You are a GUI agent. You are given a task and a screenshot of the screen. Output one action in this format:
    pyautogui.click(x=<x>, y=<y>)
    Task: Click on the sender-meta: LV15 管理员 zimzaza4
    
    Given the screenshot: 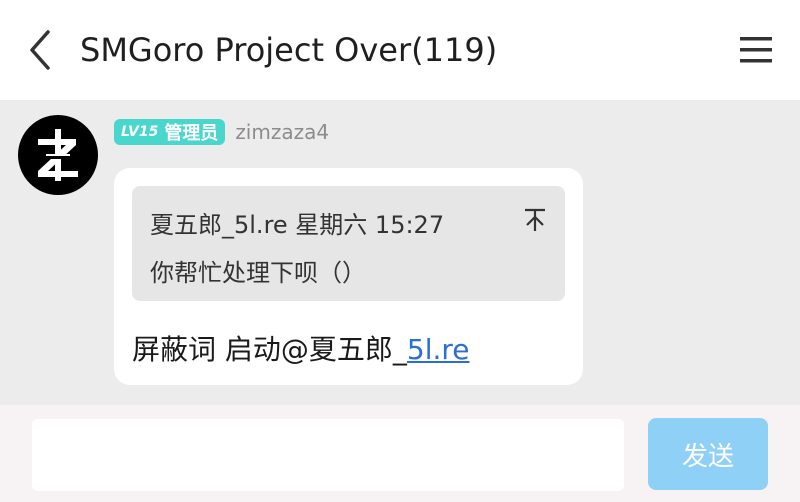 What is the action you would take?
    pyautogui.click(x=221, y=132)
    